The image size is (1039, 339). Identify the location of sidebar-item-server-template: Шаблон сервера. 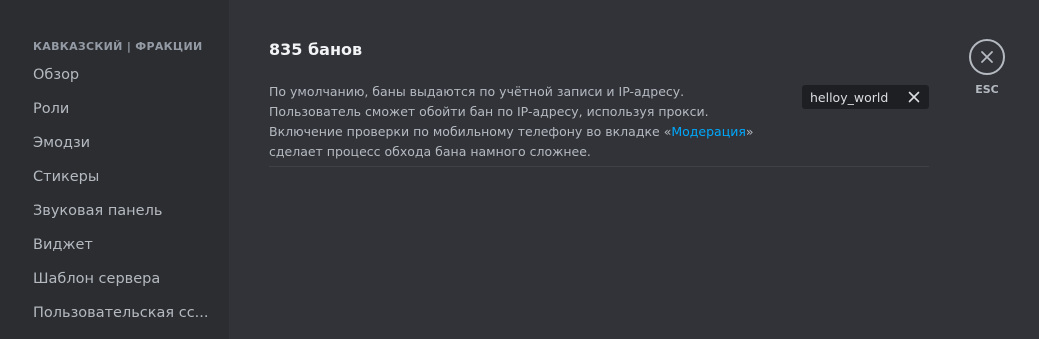
(122, 280).